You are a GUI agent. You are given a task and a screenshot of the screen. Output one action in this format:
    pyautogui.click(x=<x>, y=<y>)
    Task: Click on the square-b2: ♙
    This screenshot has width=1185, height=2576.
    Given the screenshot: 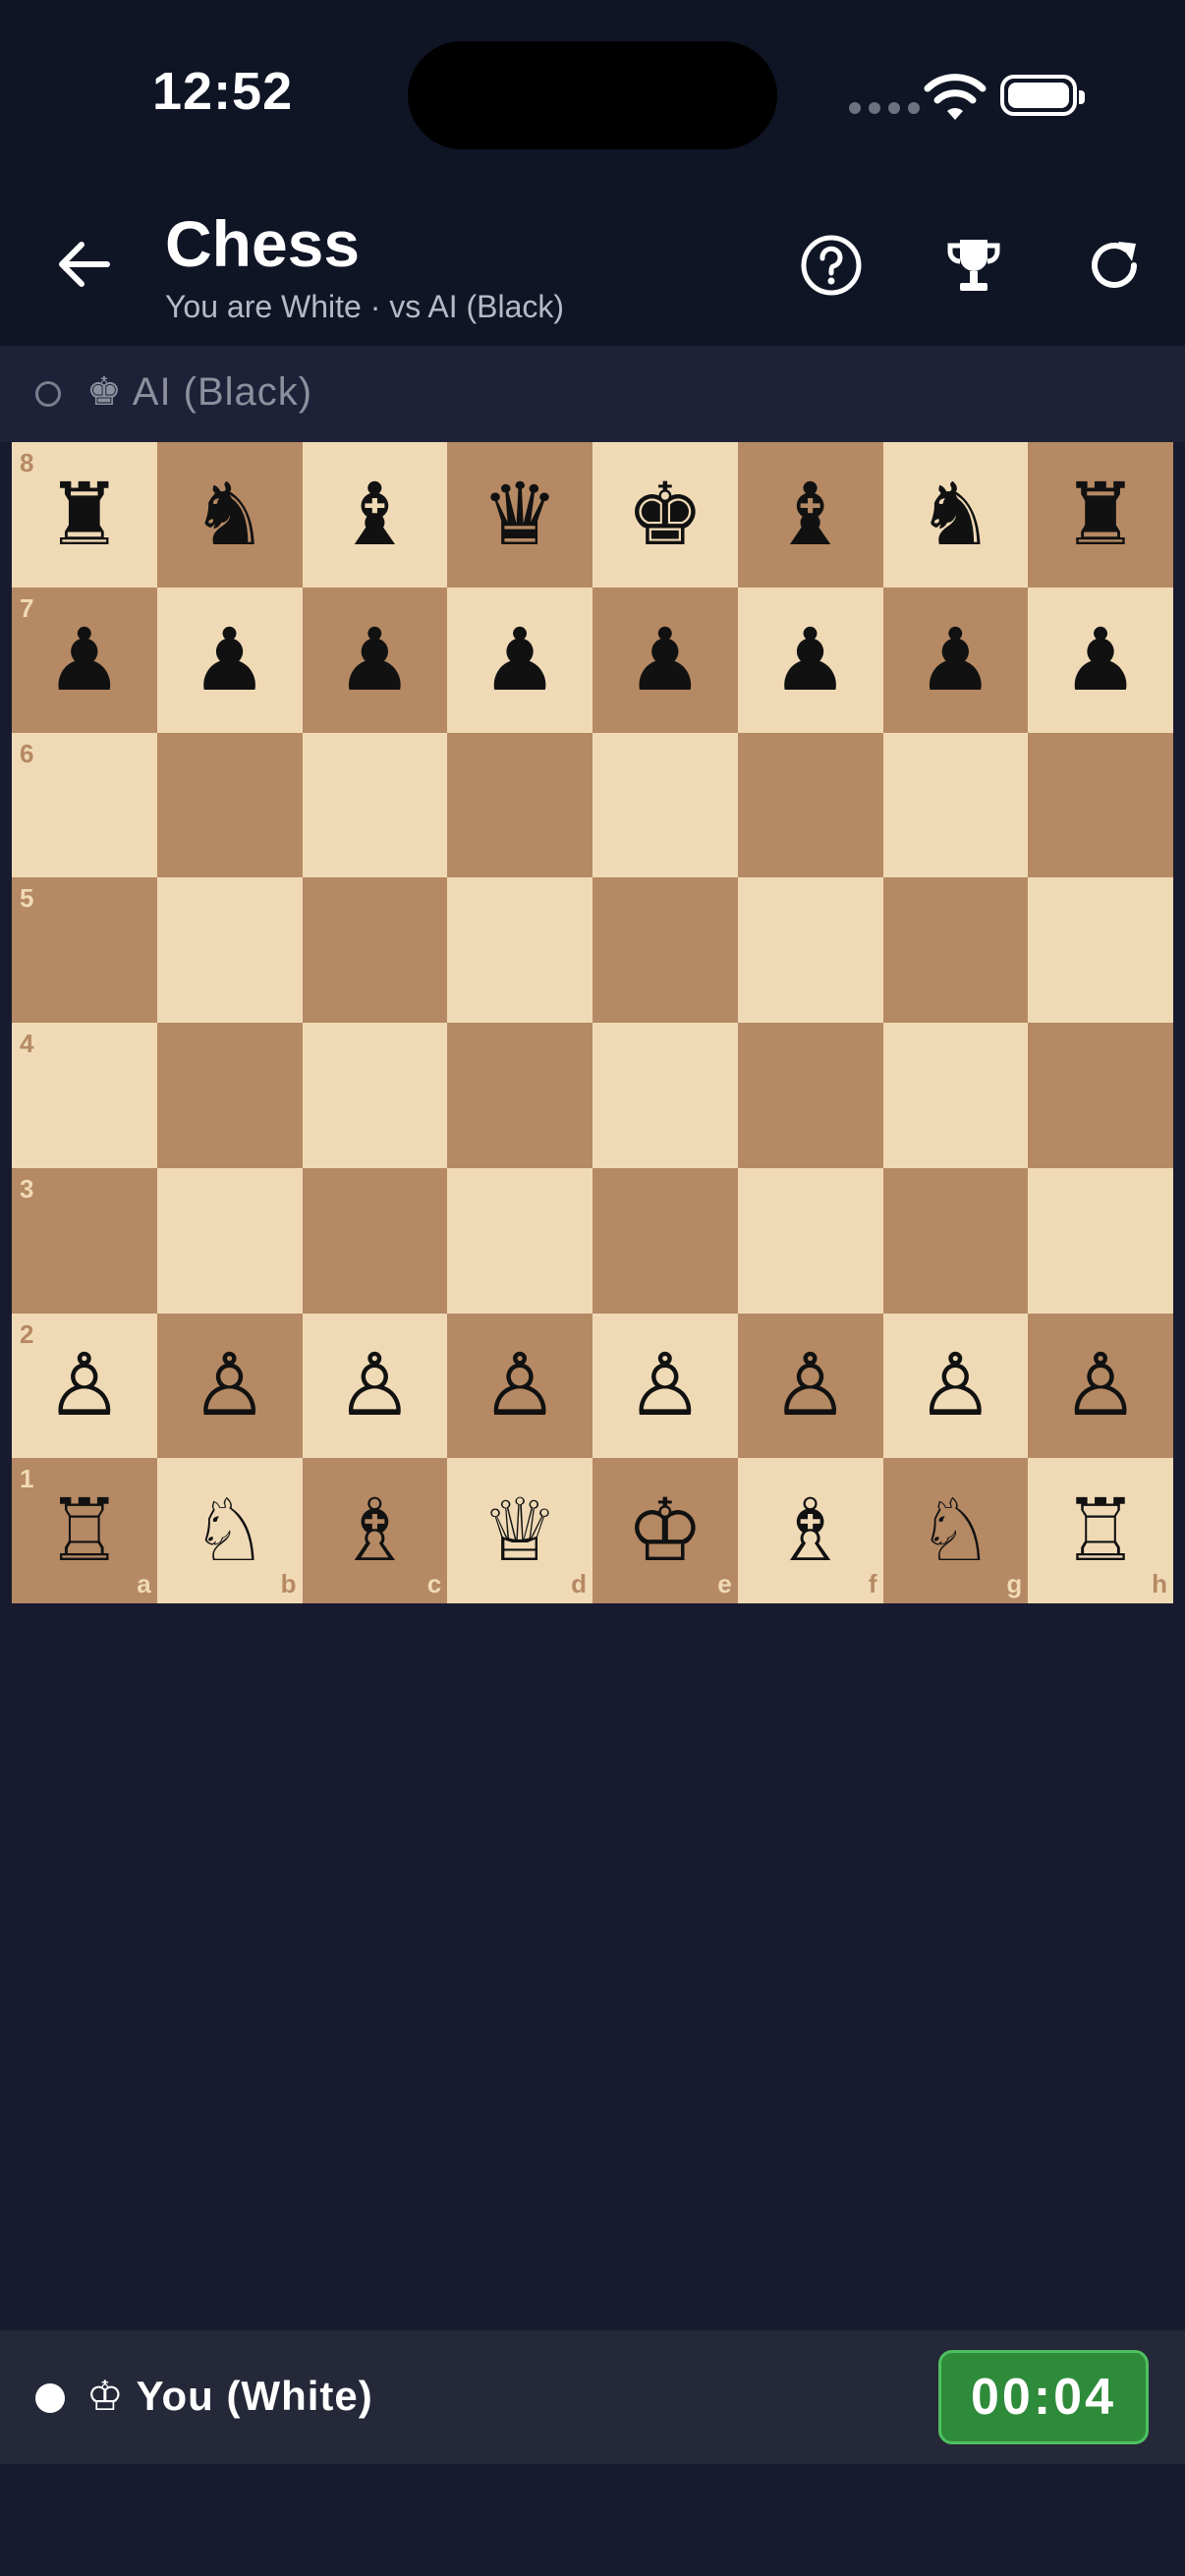 What is the action you would take?
    pyautogui.click(x=230, y=1386)
    